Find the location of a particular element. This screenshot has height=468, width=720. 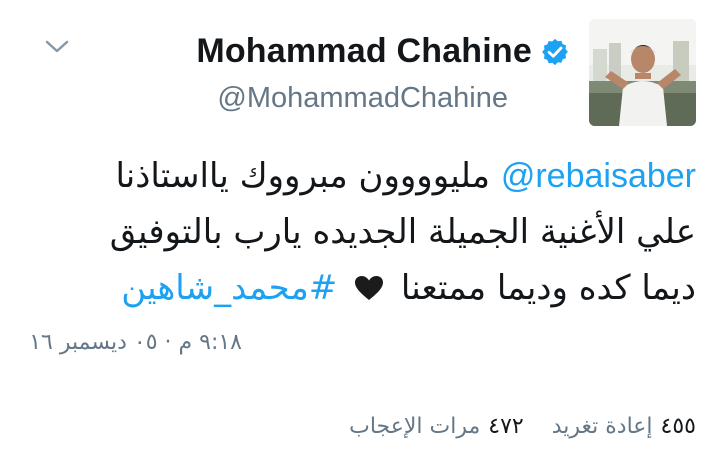

author-name-row: Mohammad Chahine is located at coordinates (383, 51).